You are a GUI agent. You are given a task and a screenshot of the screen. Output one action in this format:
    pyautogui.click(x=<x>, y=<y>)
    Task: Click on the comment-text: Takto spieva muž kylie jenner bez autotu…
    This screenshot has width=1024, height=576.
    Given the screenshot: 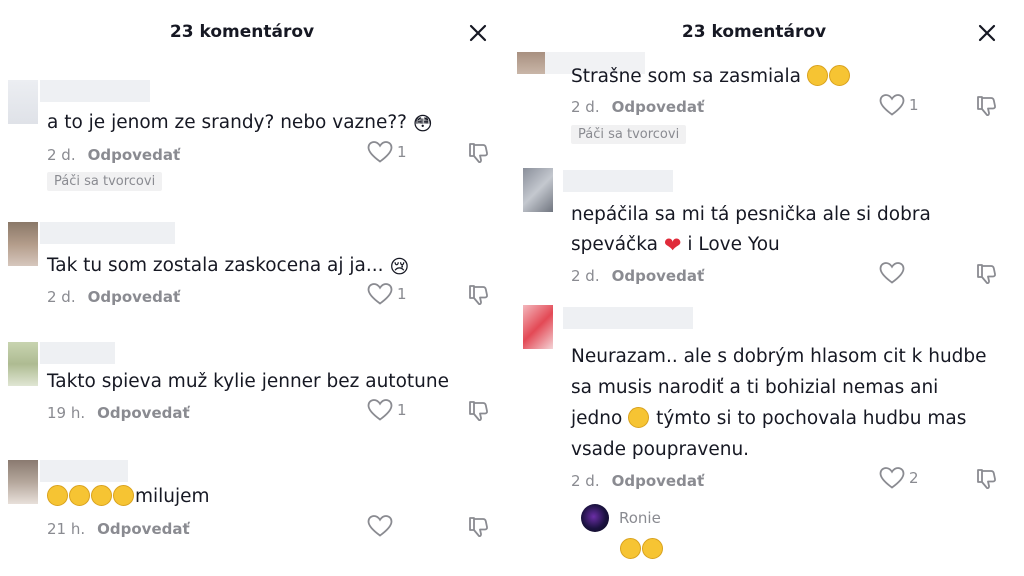 What is the action you would take?
    pyautogui.click(x=248, y=381)
    